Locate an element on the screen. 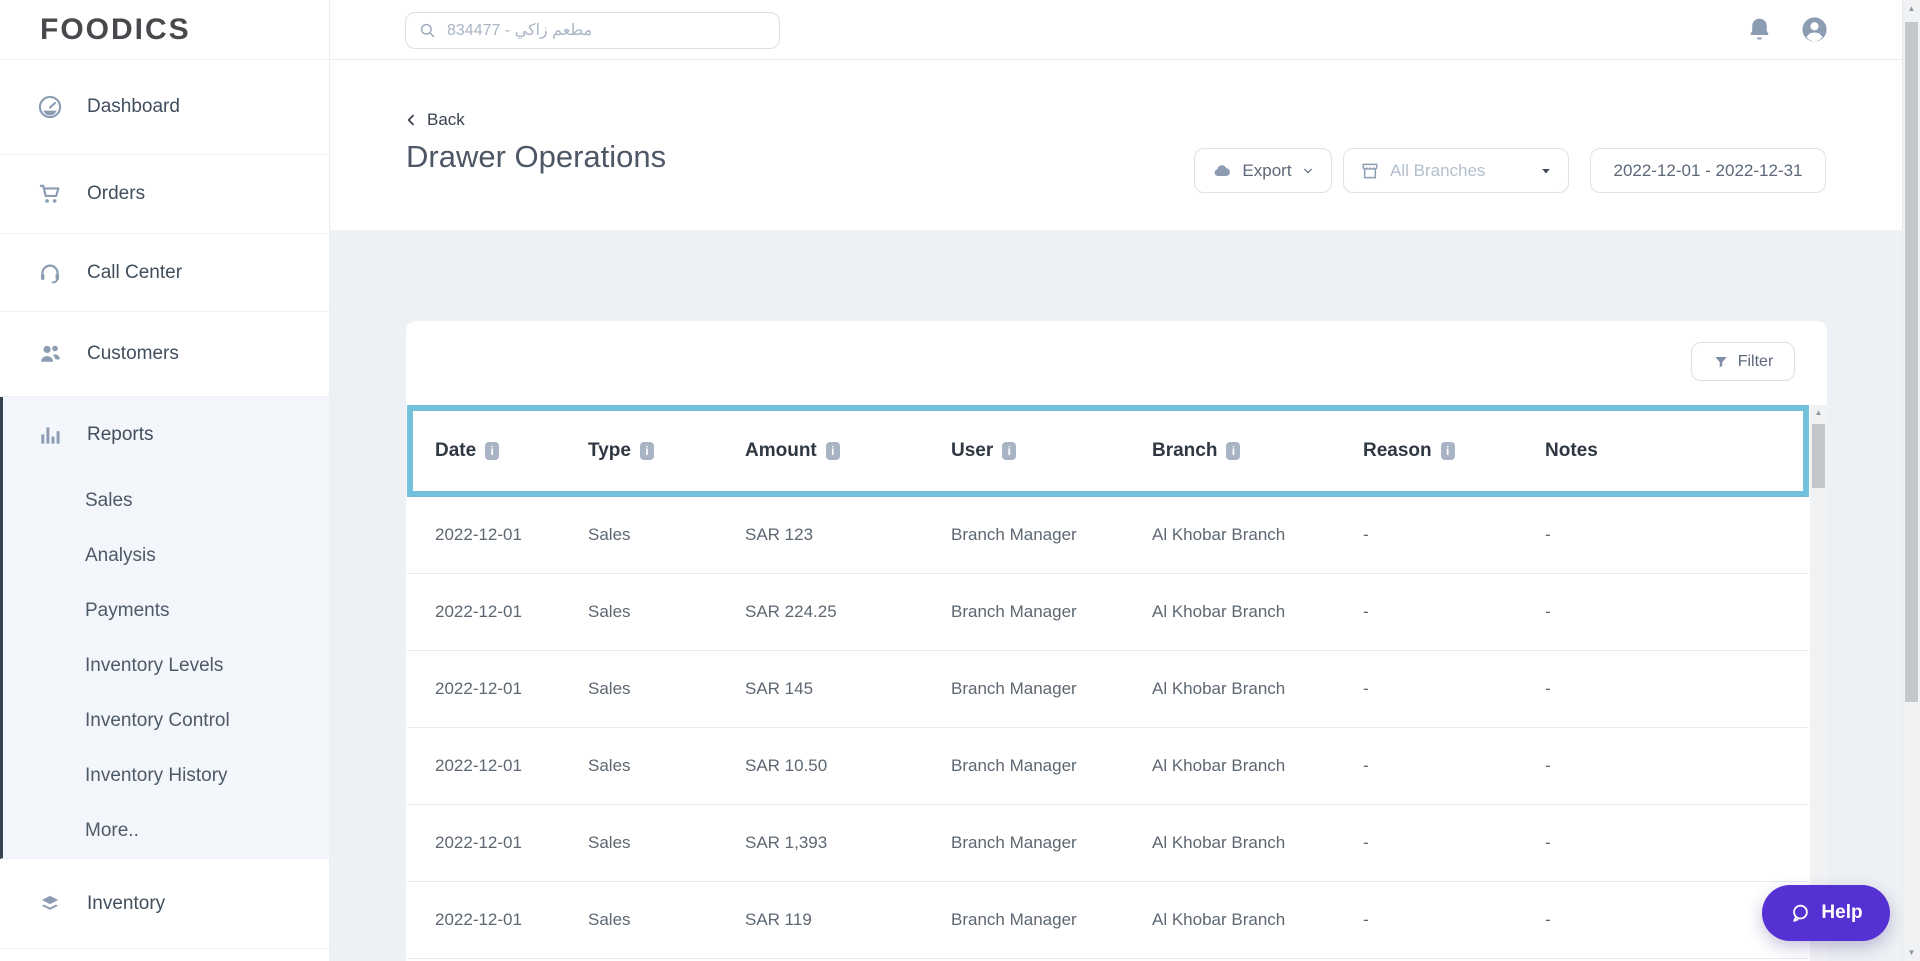 The image size is (1920, 961). caret-down-icon is located at coordinates (1546, 171).